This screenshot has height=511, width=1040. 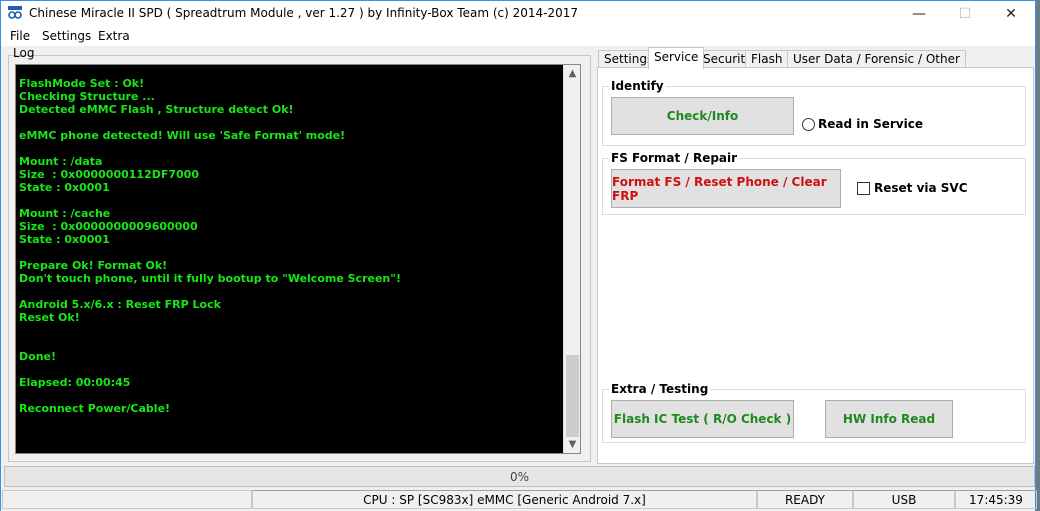 What do you see at coordinates (702, 419) in the screenshot?
I see `flash-ic-test-button: Flash IC Test ( R/O Check )` at bounding box center [702, 419].